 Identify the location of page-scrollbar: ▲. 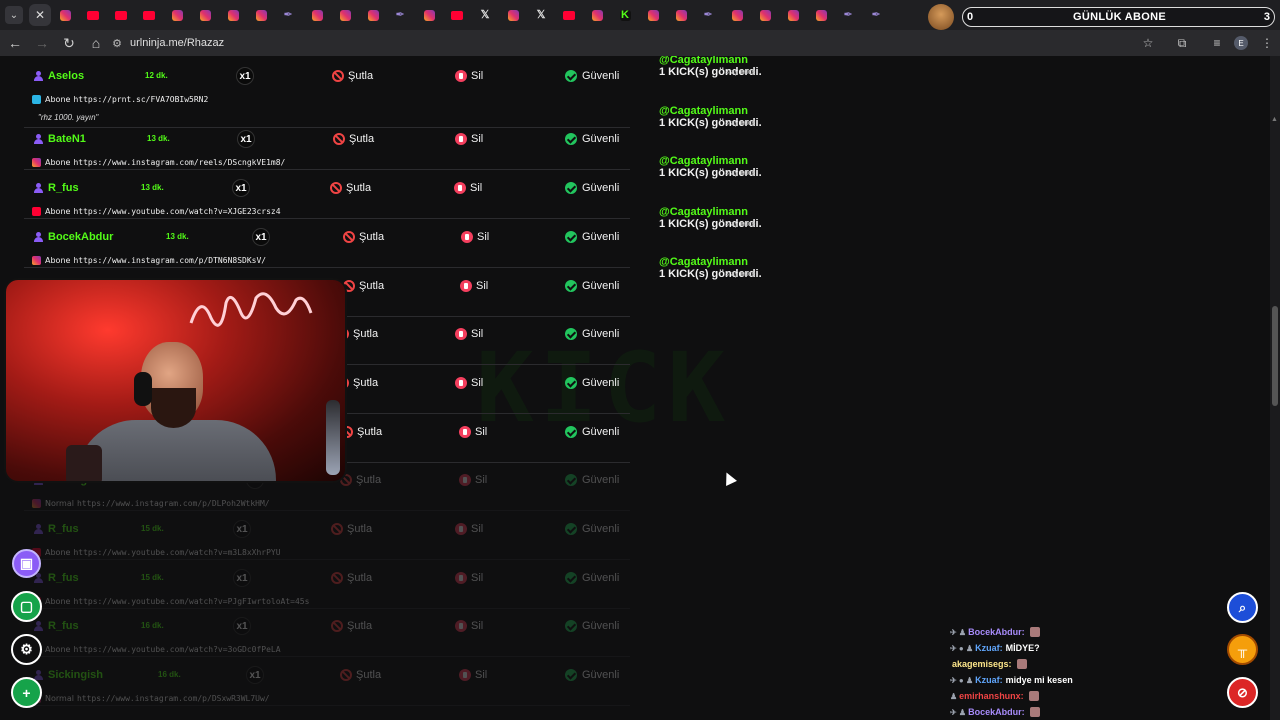
(1275, 388).